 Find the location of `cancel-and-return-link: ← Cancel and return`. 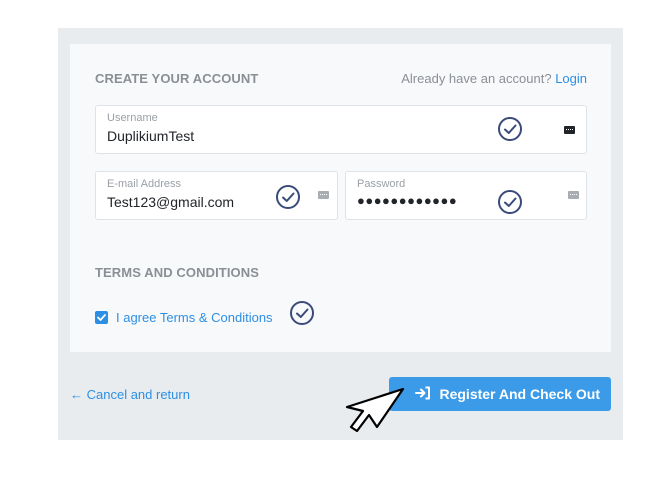

cancel-and-return-link: ← Cancel and return is located at coordinates (130, 394).